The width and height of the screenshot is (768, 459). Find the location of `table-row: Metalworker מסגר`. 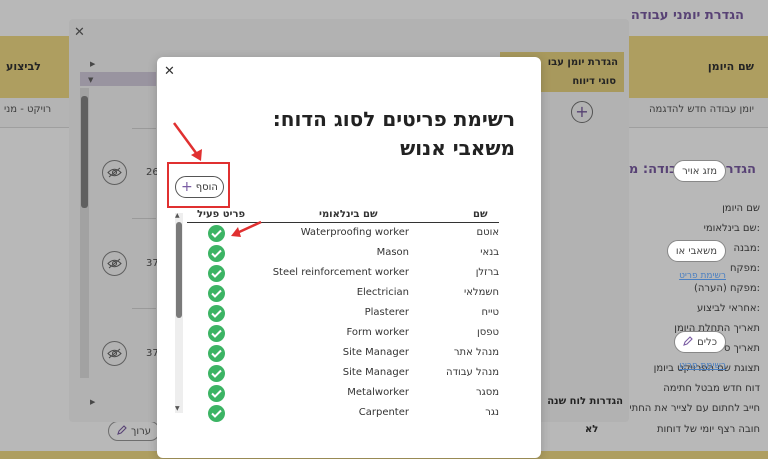

table-row: Metalworker מסגר is located at coordinates (343, 393).